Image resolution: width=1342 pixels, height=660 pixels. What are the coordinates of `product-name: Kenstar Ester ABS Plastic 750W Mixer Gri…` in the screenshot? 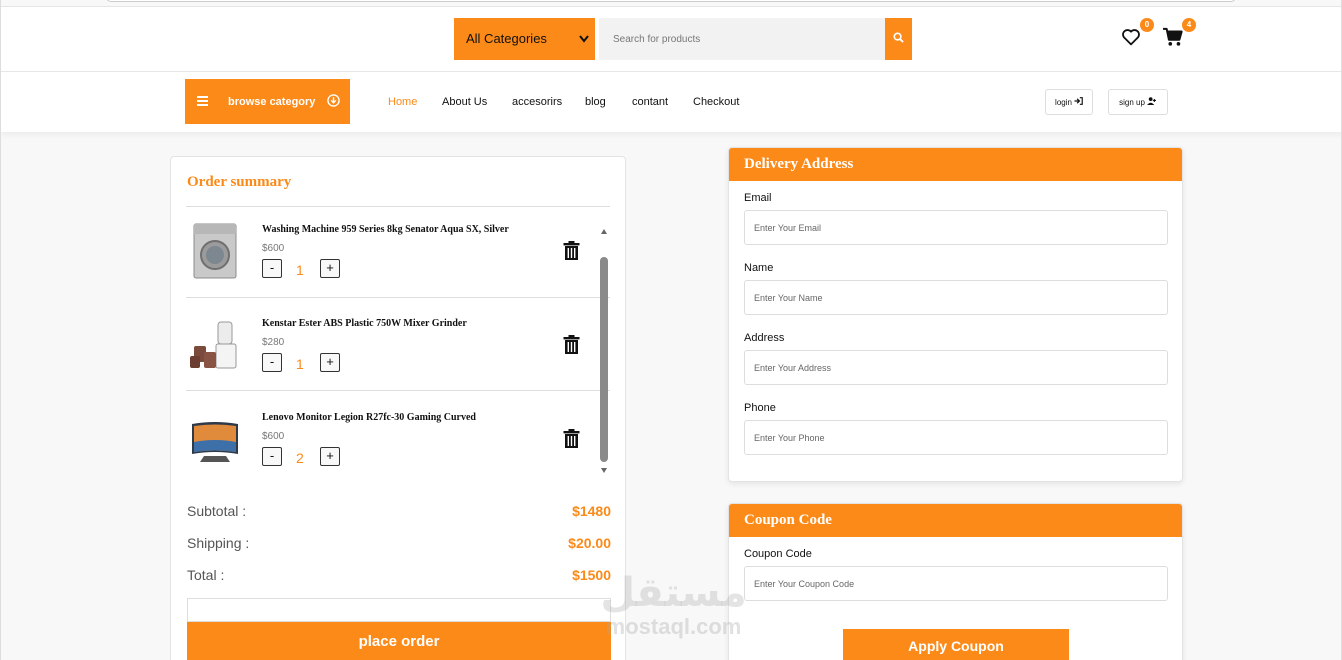 It's located at (364, 323).